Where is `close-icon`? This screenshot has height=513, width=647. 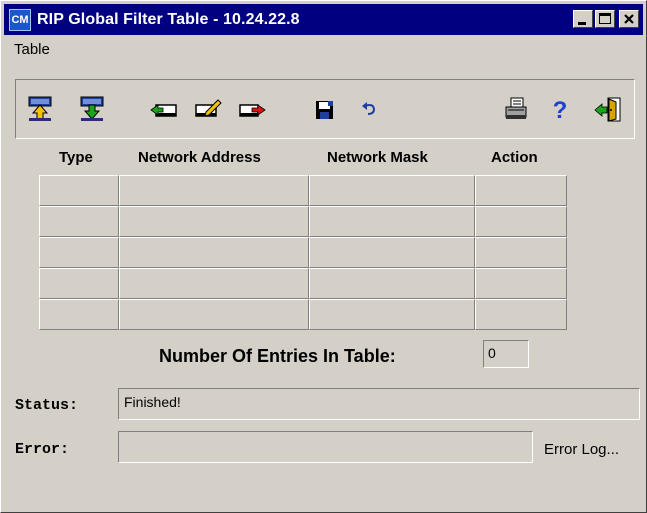
close-icon is located at coordinates (629, 19).